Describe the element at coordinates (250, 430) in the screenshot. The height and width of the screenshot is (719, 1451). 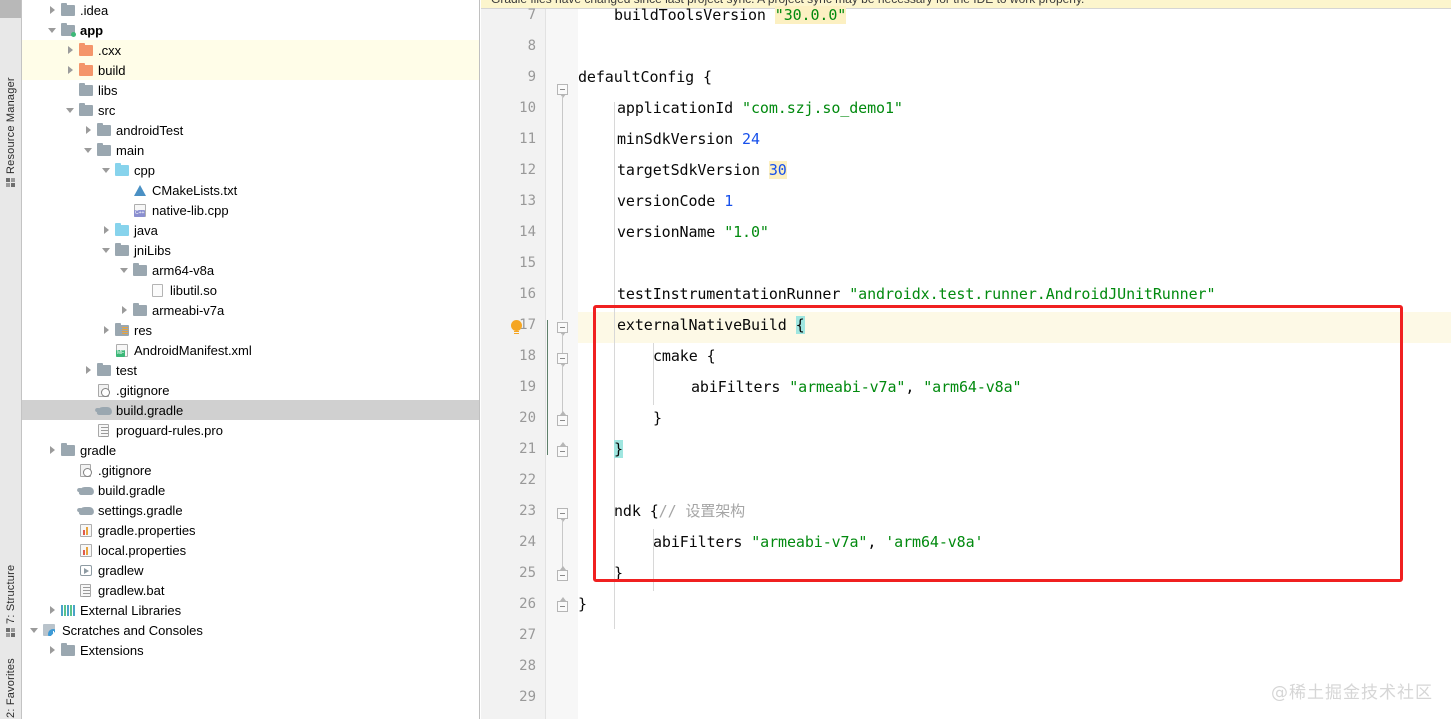
I see `tree-node-proguard-rules-pro: proguard-rules.pro` at that location.